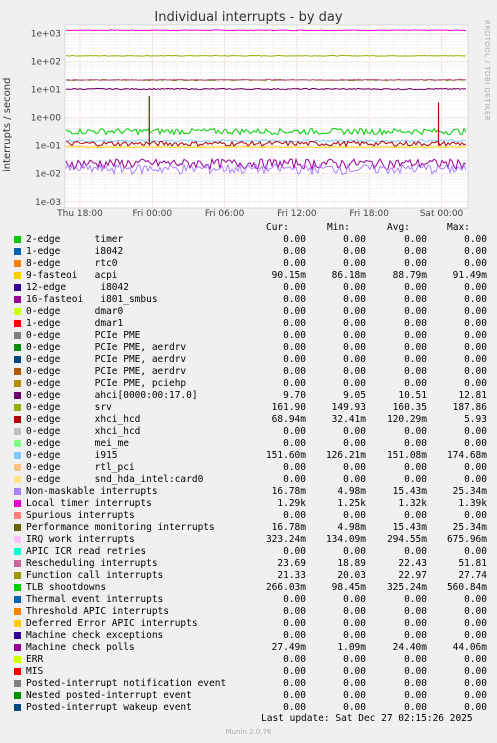  I want to click on legend-label: 0-edge i915, so click(72, 455).